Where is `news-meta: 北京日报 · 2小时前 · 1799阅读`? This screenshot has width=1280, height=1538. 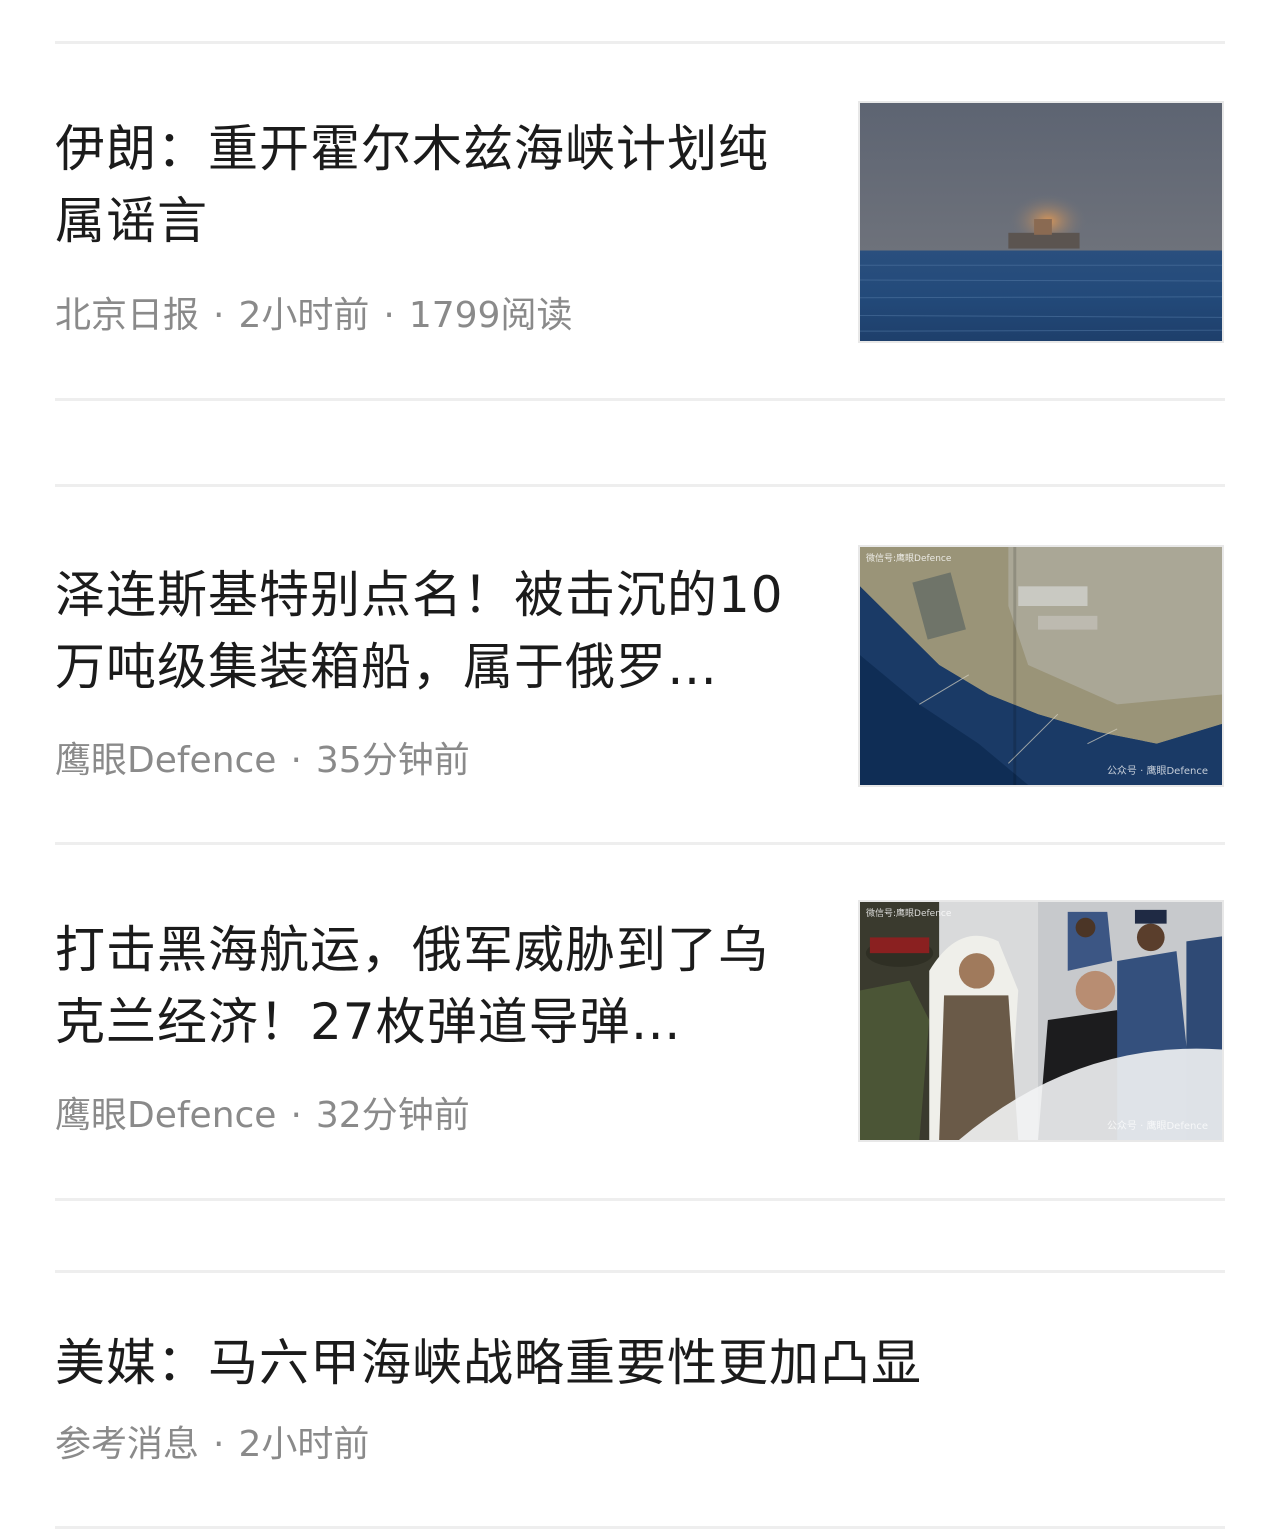
news-meta: 北京日报 · 2小时前 · 1799阅读 is located at coordinates (313, 316).